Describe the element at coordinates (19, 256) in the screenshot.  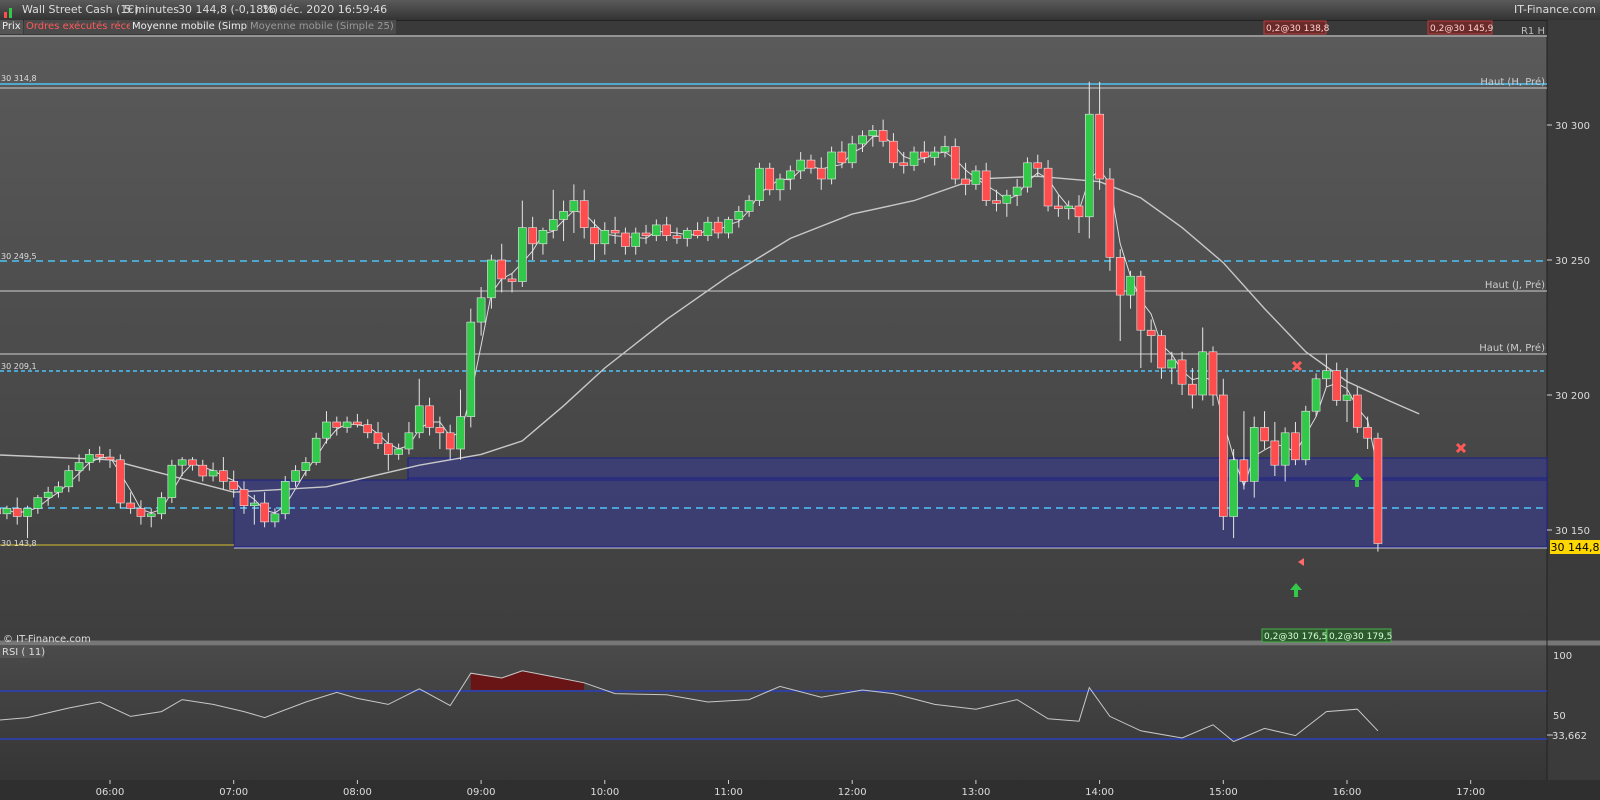
I see `level-label-dashed-1: 30 249,5` at that location.